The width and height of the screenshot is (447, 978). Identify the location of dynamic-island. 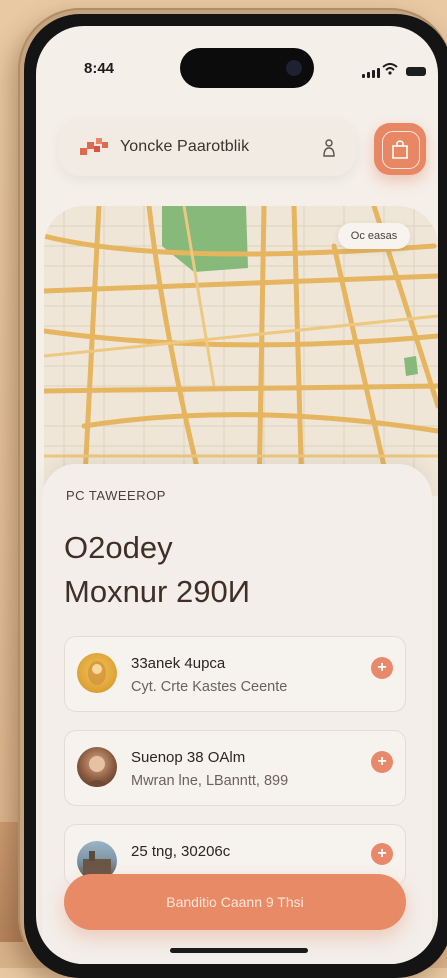
(247, 68).